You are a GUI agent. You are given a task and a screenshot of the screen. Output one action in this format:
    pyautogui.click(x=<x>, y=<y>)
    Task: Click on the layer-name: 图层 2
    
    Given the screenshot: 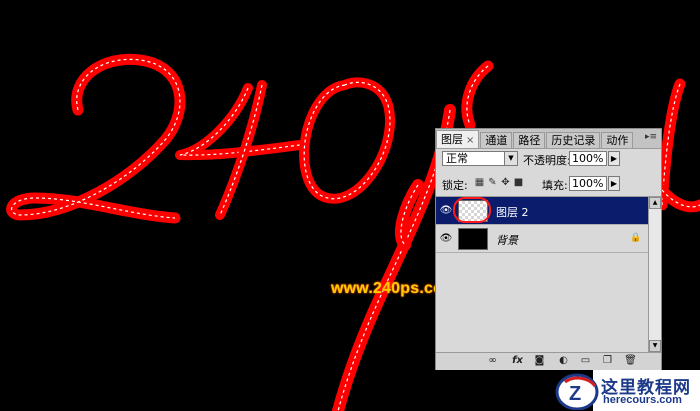 What is the action you would take?
    pyautogui.click(x=512, y=212)
    